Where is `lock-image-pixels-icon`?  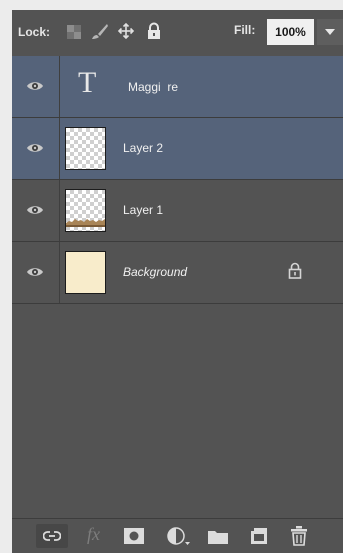 lock-image-pixels-icon is located at coordinates (100, 31).